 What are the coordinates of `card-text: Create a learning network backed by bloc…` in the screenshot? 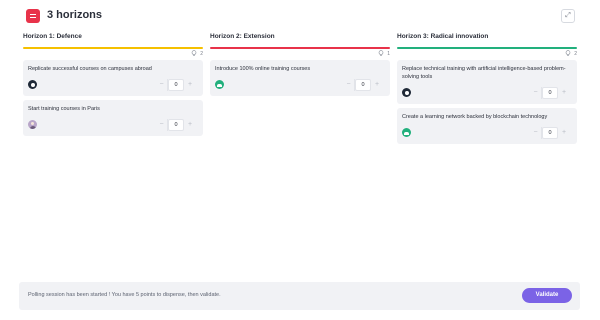 It's located at (475, 117).